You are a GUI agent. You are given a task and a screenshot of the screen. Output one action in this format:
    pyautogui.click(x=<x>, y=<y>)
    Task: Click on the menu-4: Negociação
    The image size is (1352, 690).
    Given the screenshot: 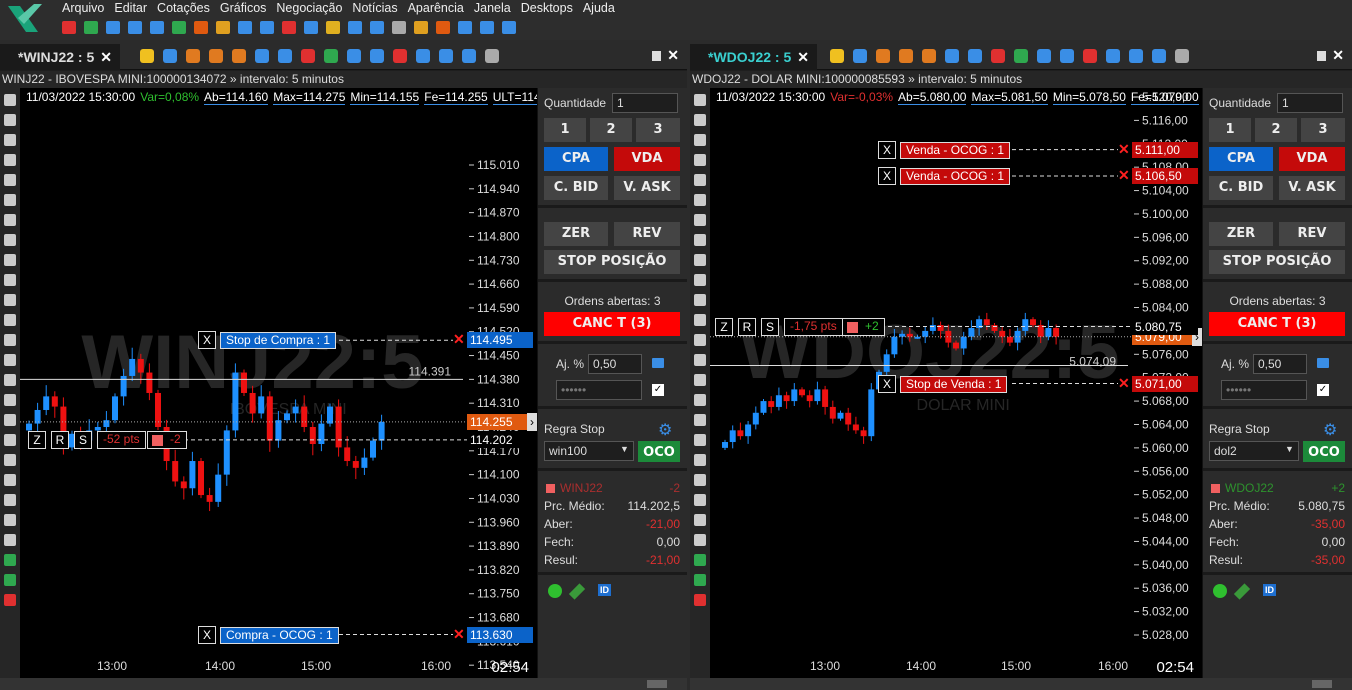 What is the action you would take?
    pyautogui.click(x=309, y=8)
    